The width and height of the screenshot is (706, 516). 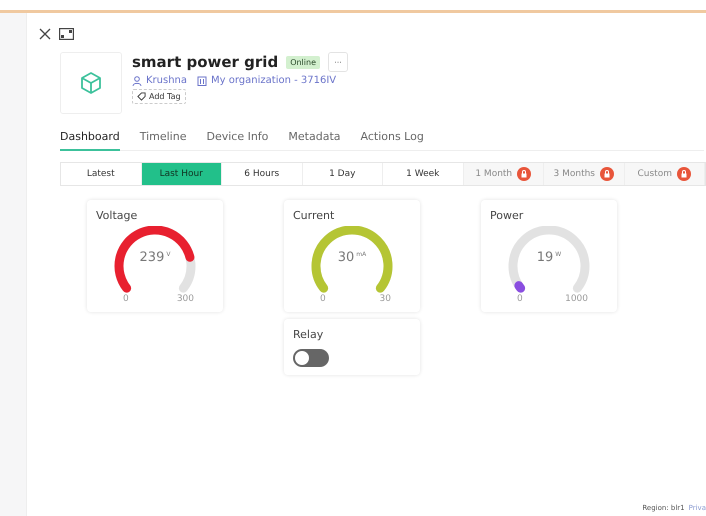 What do you see at coordinates (392, 140) in the screenshot?
I see `tab: Actions Log` at bounding box center [392, 140].